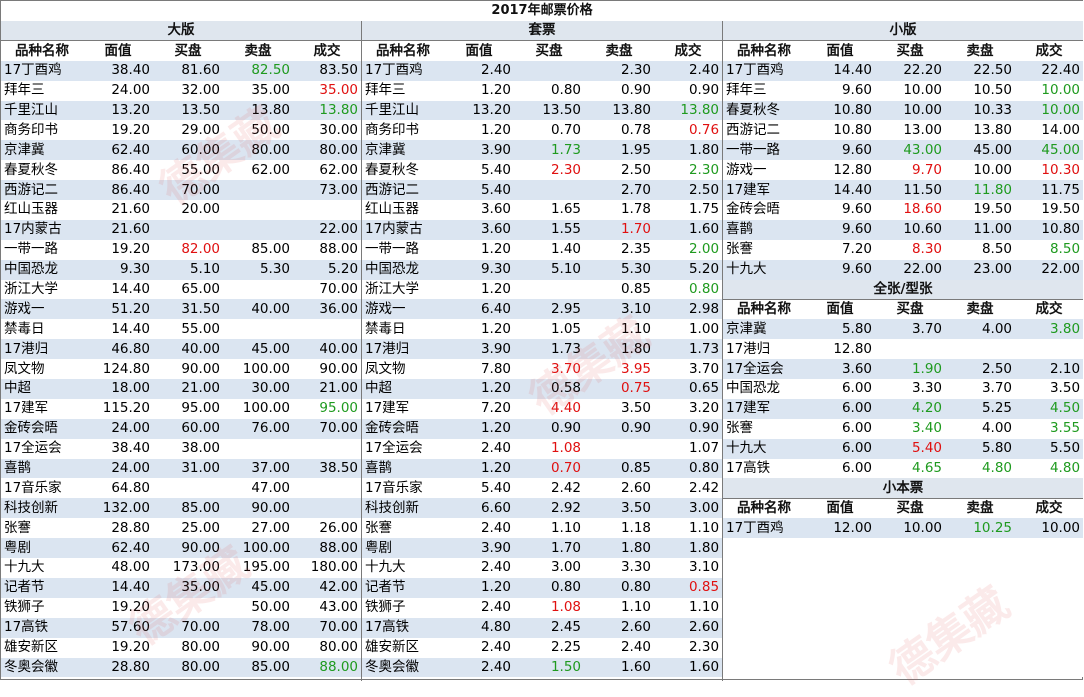 This screenshot has height=697, width=1084. I want to click on price-cell: 50.00, so click(258, 607).